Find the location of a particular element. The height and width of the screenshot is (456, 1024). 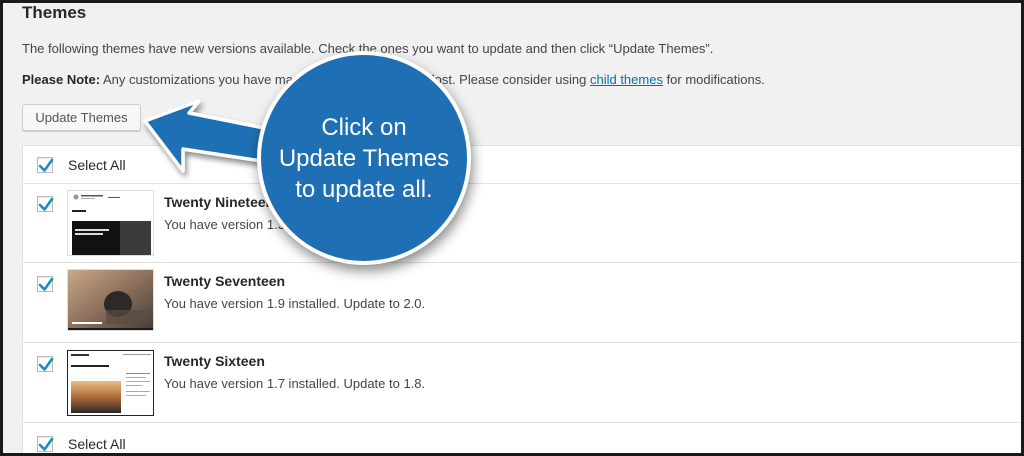

callout-arrow-icon is located at coordinates (212, 136).